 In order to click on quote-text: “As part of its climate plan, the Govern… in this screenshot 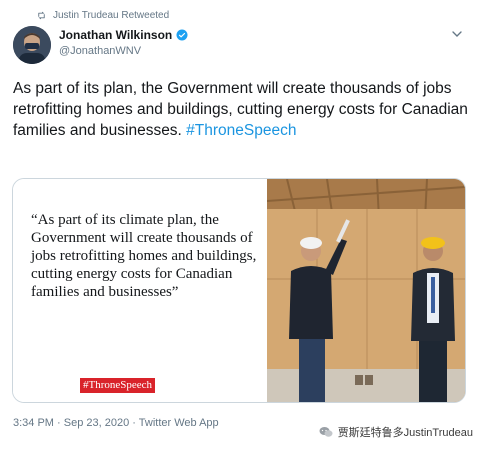, I will do `click(144, 256)`.